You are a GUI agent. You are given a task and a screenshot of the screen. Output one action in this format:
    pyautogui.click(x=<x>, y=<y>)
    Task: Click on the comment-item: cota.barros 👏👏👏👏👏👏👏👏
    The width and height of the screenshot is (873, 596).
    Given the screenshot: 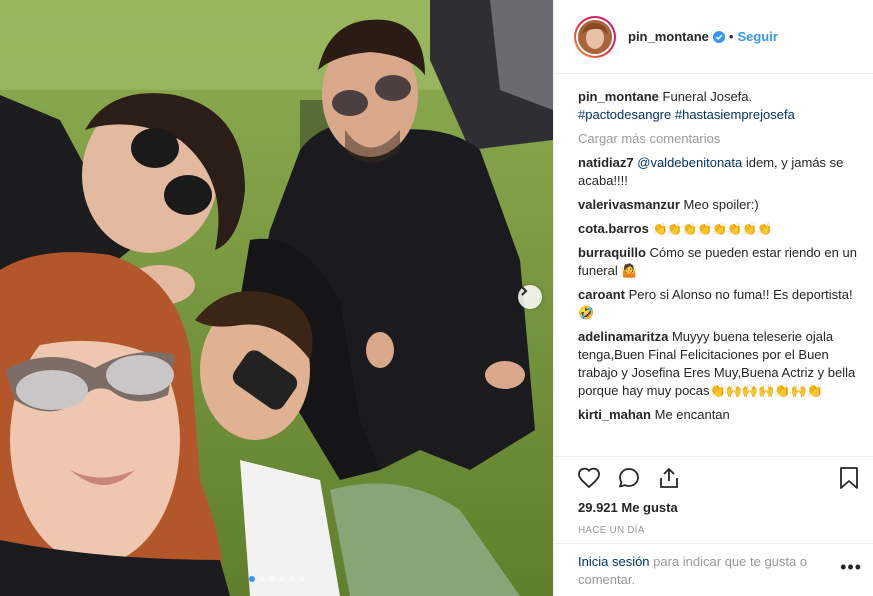 What is the action you would take?
    pyautogui.click(x=720, y=229)
    